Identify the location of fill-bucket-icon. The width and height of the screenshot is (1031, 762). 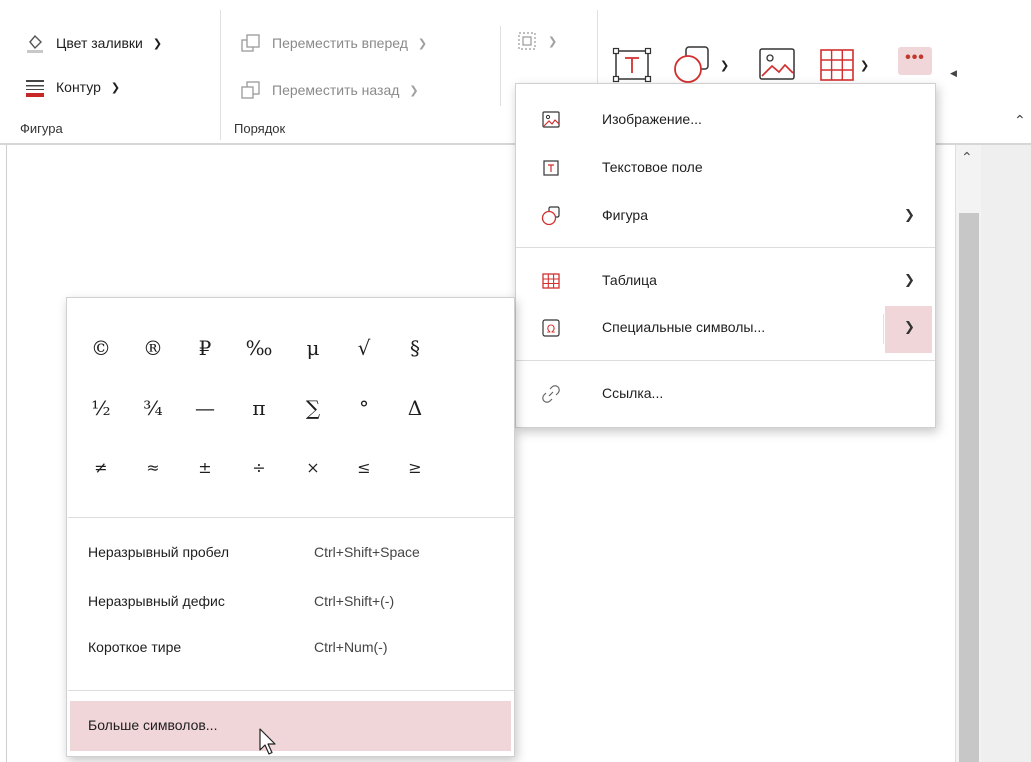
(35, 43).